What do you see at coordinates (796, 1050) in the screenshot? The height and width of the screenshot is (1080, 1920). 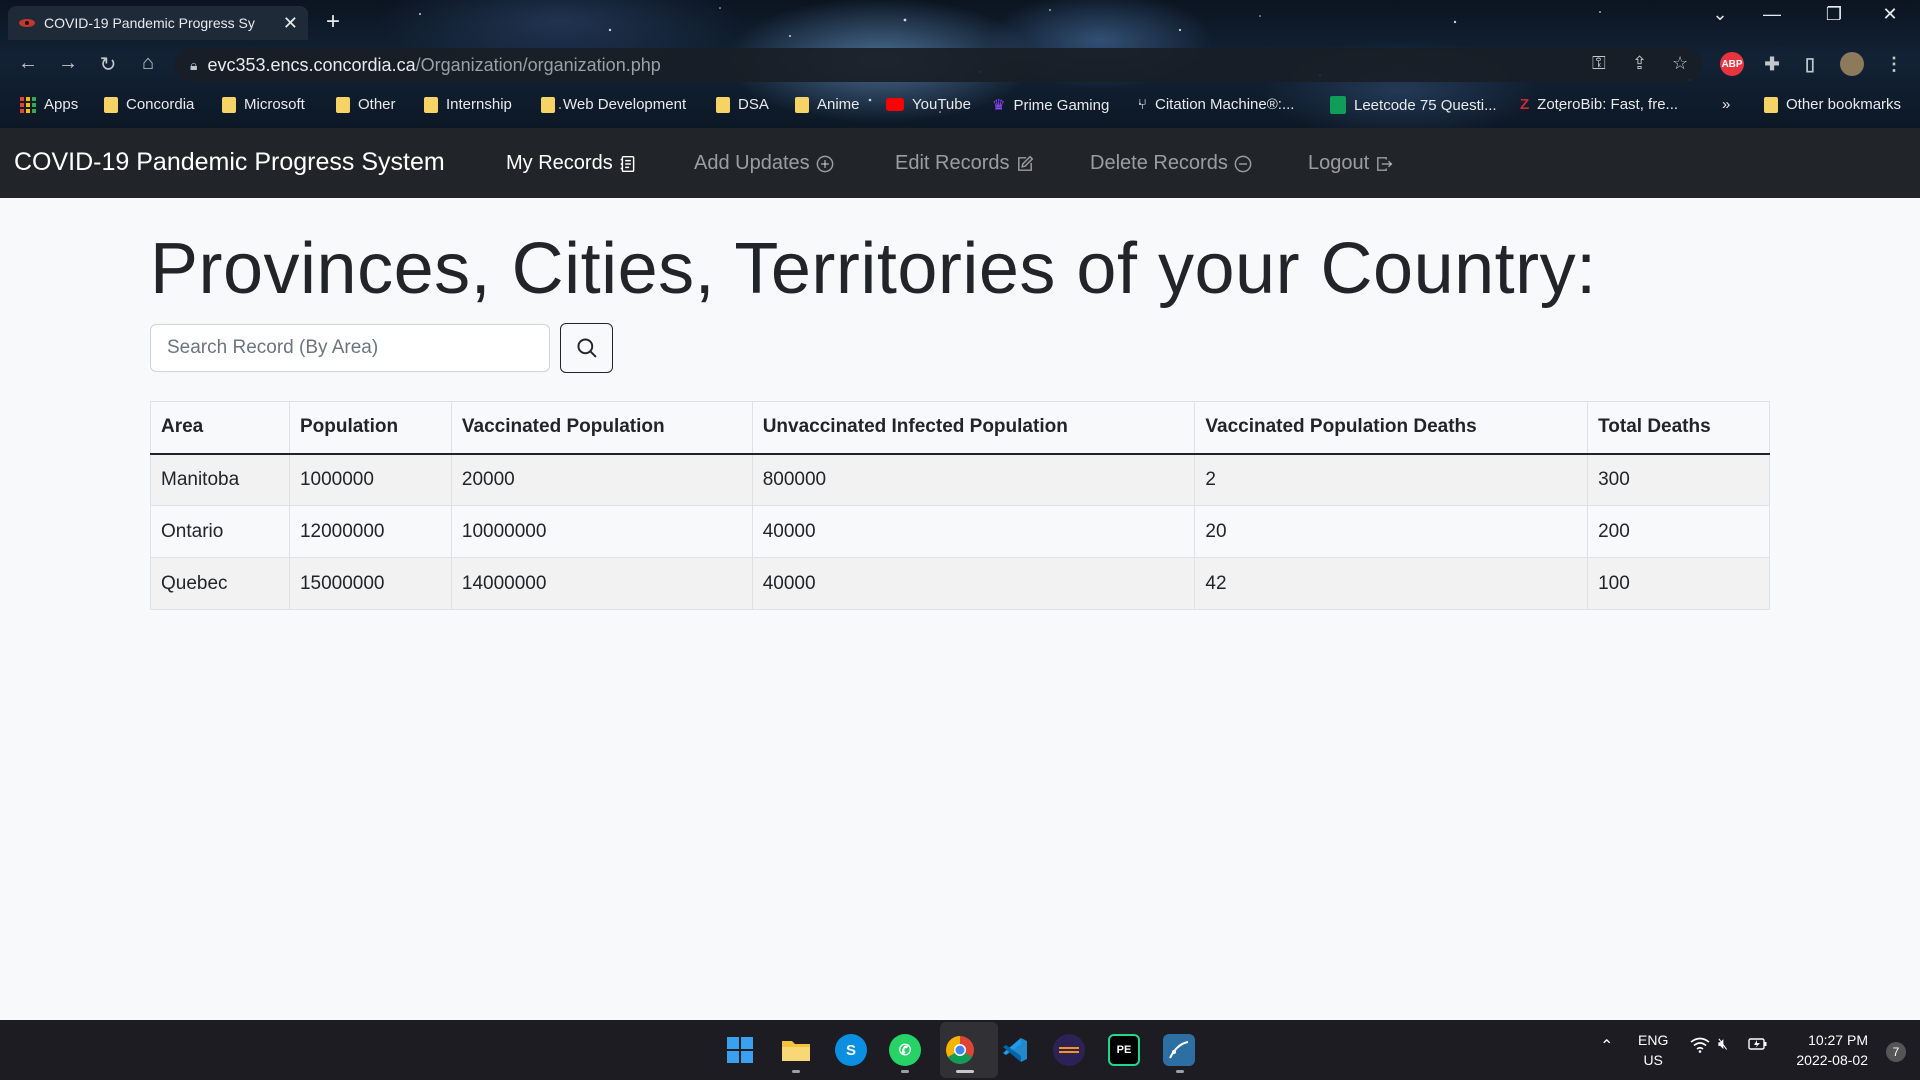 I see `file-explorer-icon` at bounding box center [796, 1050].